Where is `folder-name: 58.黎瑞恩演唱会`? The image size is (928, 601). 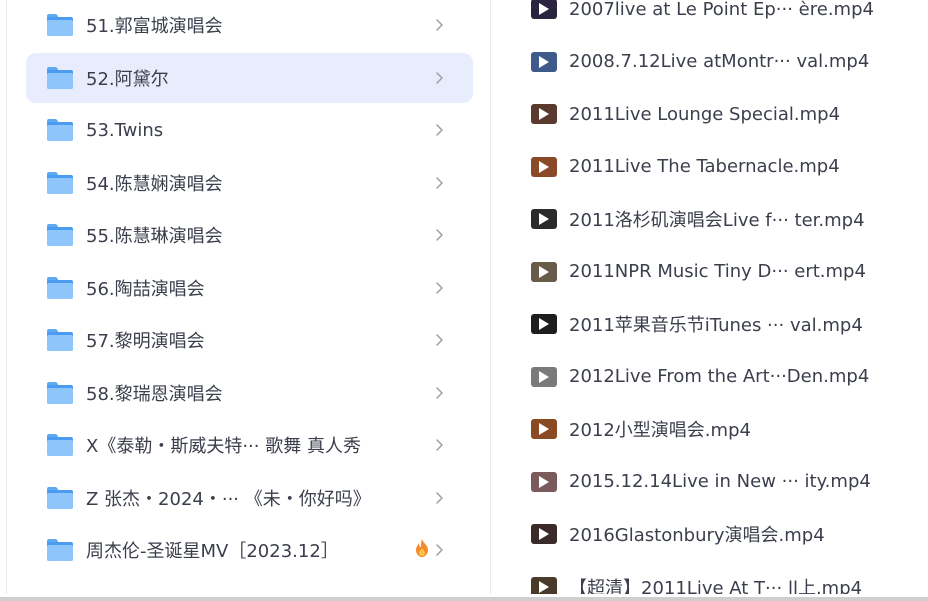 folder-name: 58.黎瑞恩演唱会 is located at coordinates (154, 394).